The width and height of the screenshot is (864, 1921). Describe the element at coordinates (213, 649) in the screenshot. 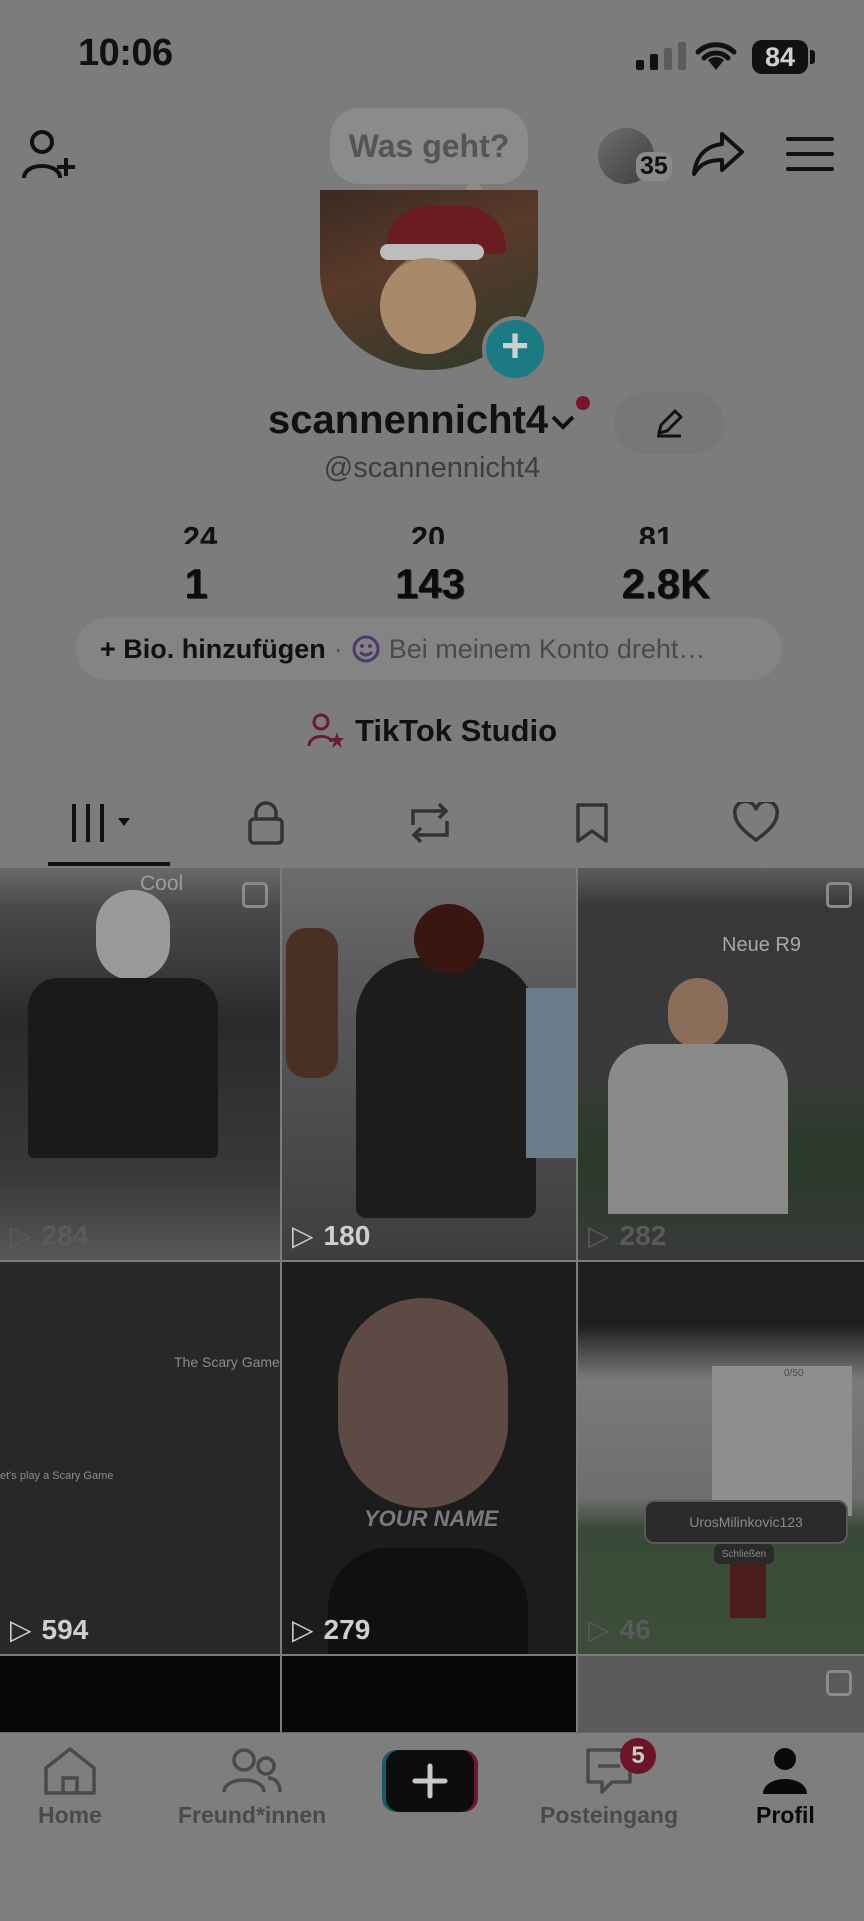

I see `add-bio-button: + Bio. hinzufügen` at that location.